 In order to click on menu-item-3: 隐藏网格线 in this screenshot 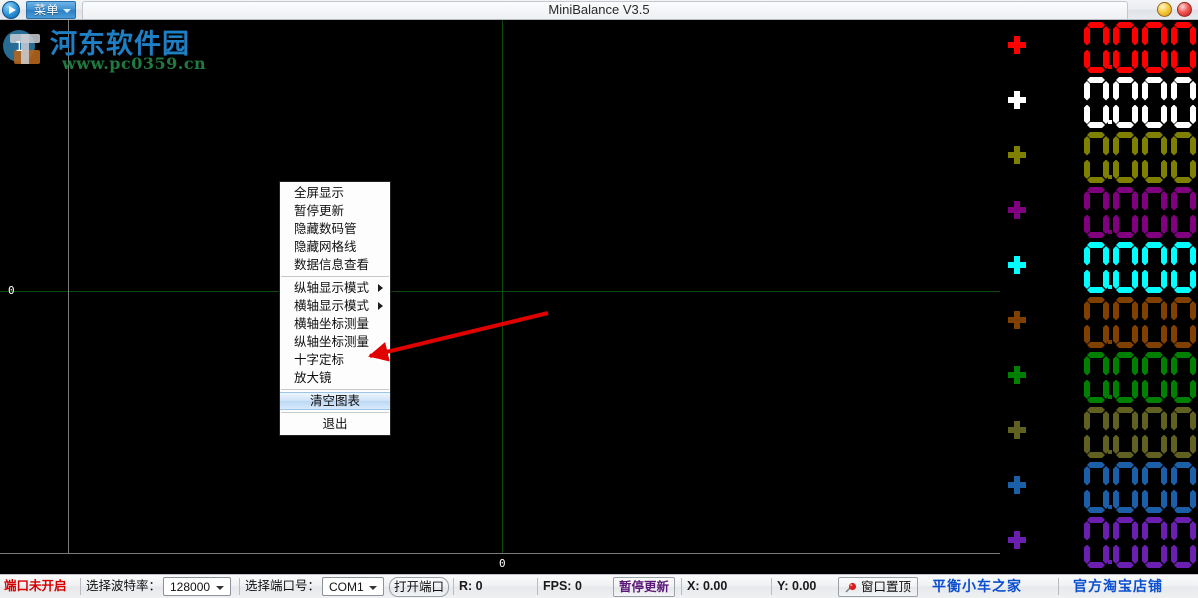, I will do `click(335, 247)`.